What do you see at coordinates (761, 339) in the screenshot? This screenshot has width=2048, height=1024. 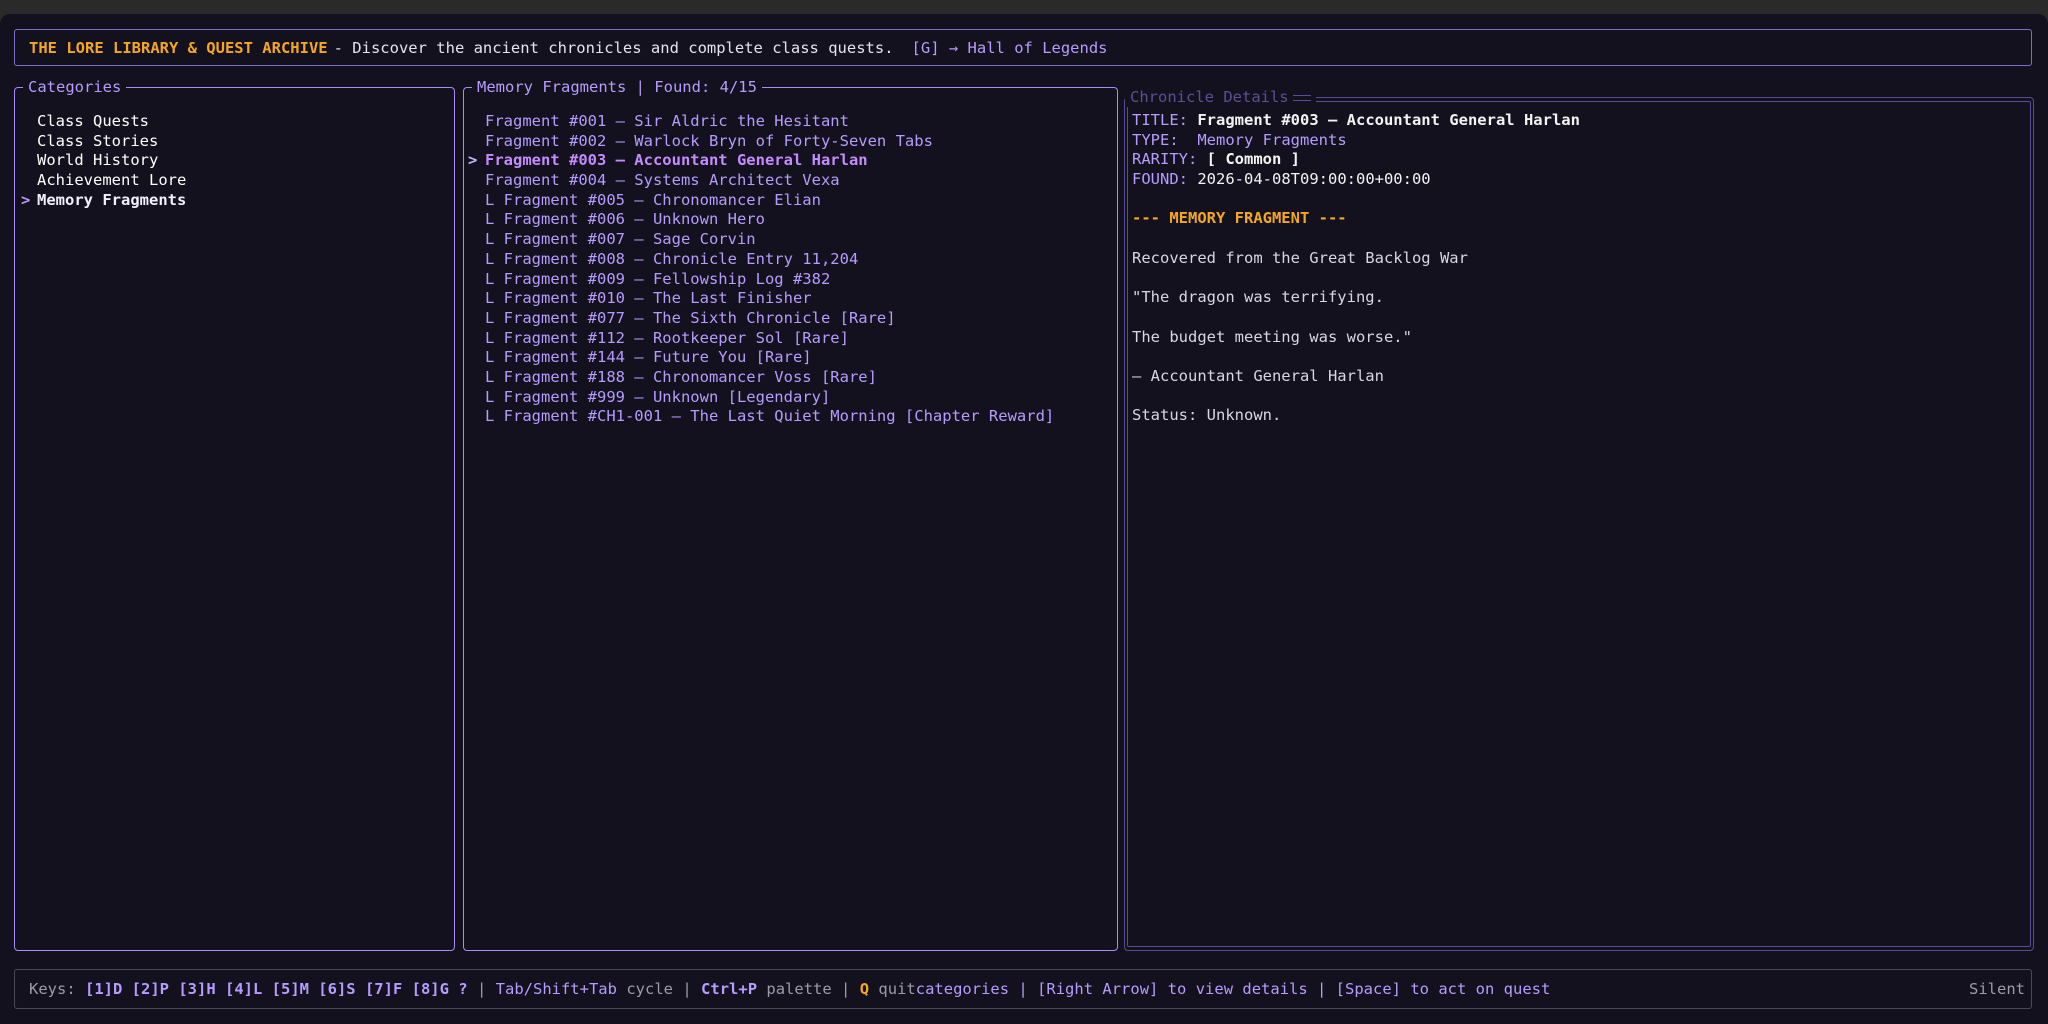 I see `fragment-item: L Fragment #112 — Rootkeeper Sol [Rare]` at bounding box center [761, 339].